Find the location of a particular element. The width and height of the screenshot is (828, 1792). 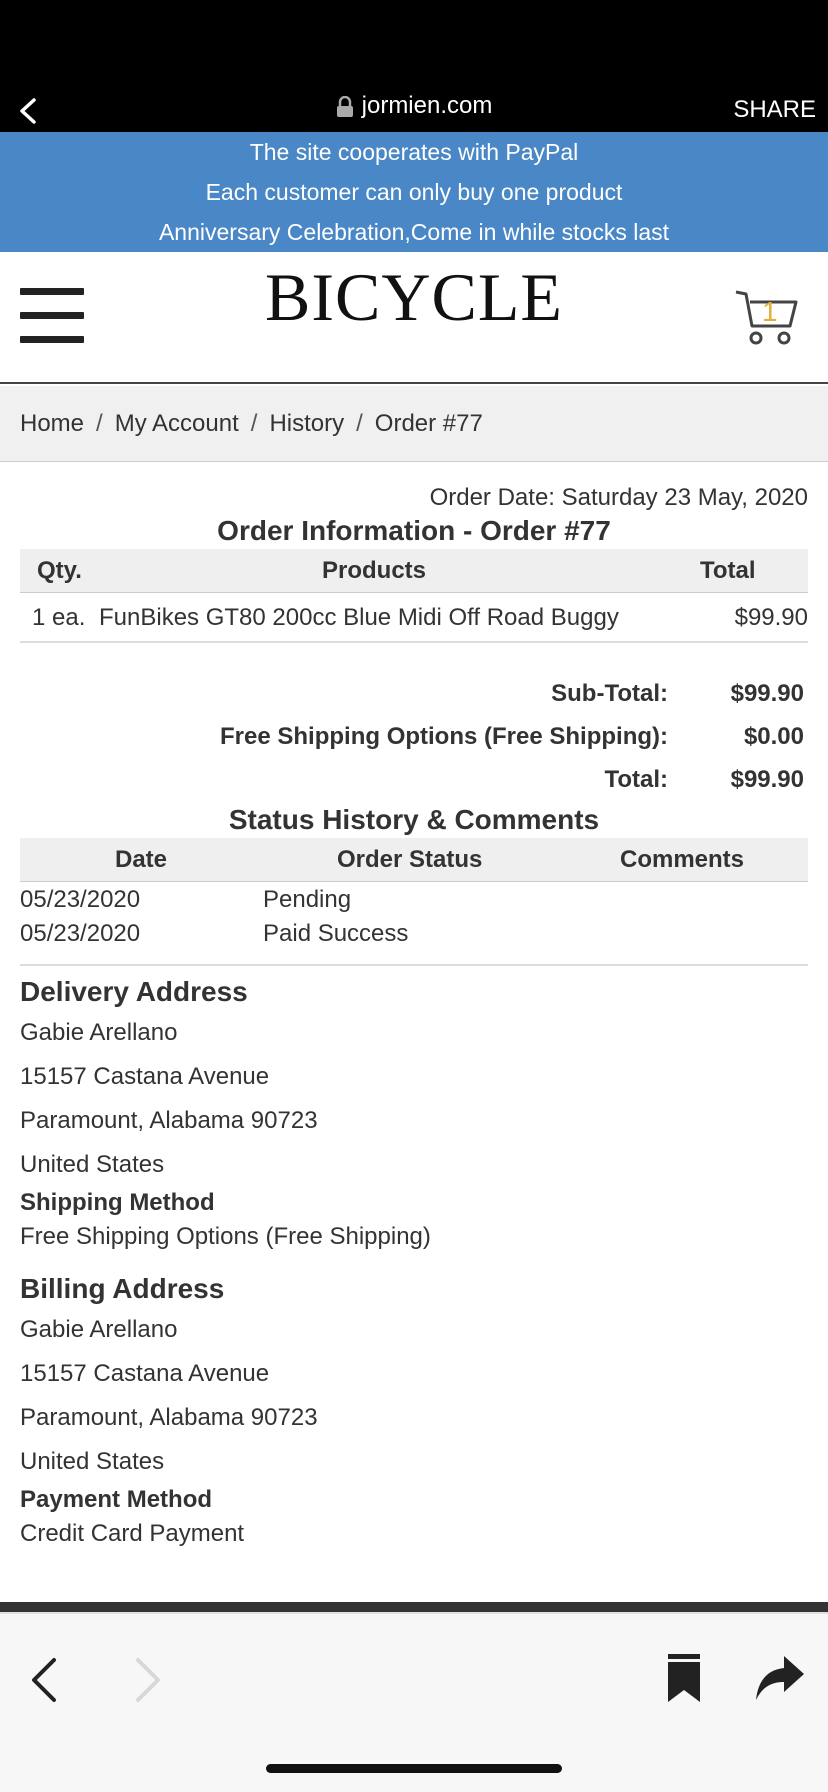

delivery-street: 15157 Castana Avenue is located at coordinates (145, 1076).